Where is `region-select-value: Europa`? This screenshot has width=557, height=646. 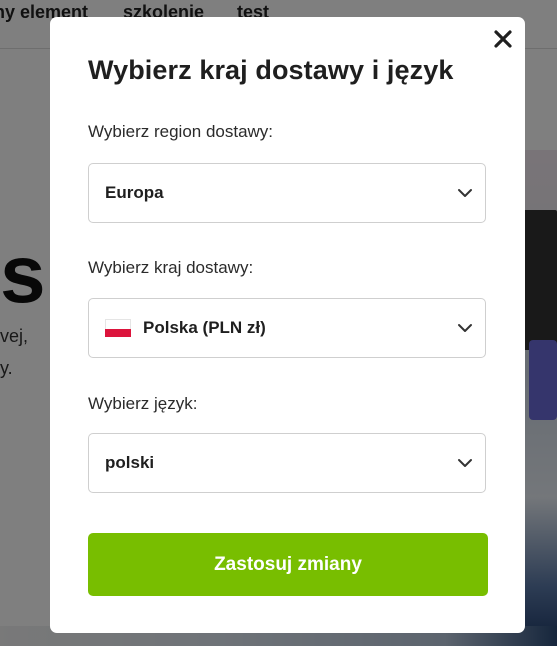 region-select-value: Europa is located at coordinates (134, 192).